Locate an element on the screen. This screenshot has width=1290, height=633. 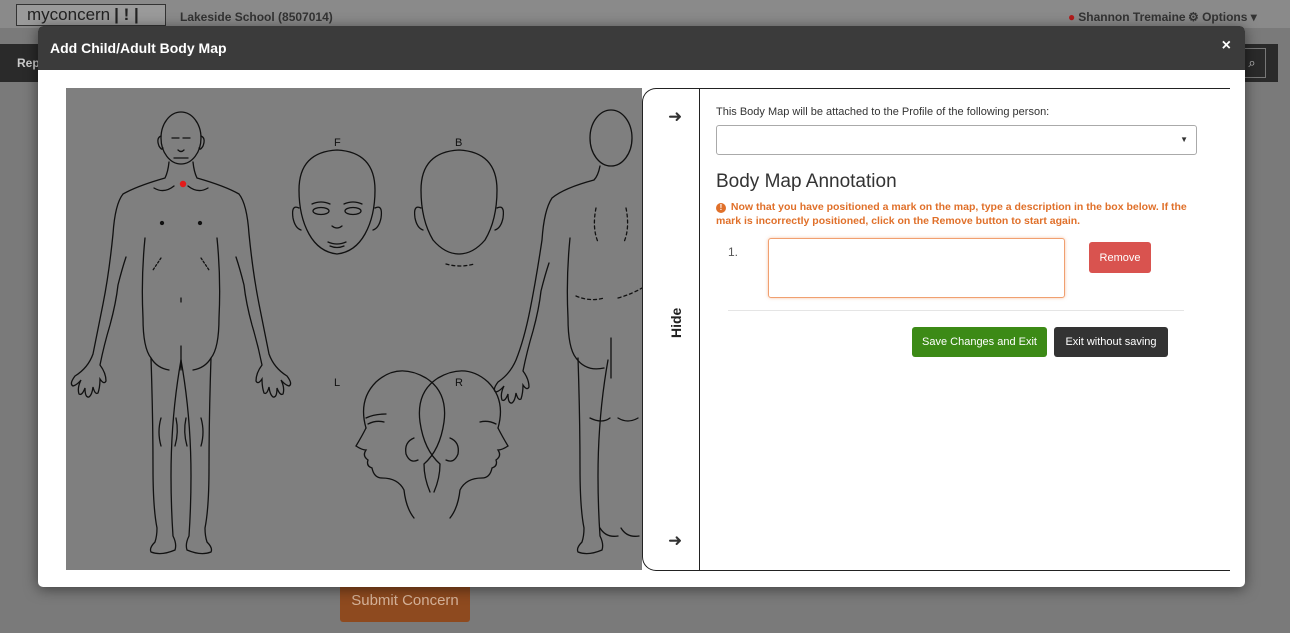
back-body-figure is located at coordinates (567, 332).